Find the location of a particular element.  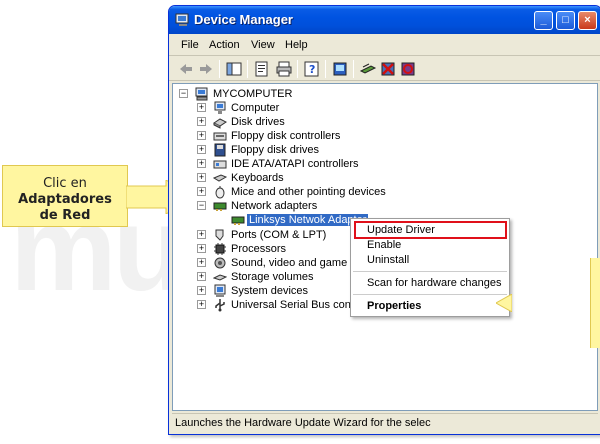

tree-item-ide-controllers: + IDE ATA/ATAPI controllers is located at coordinates (297, 165).